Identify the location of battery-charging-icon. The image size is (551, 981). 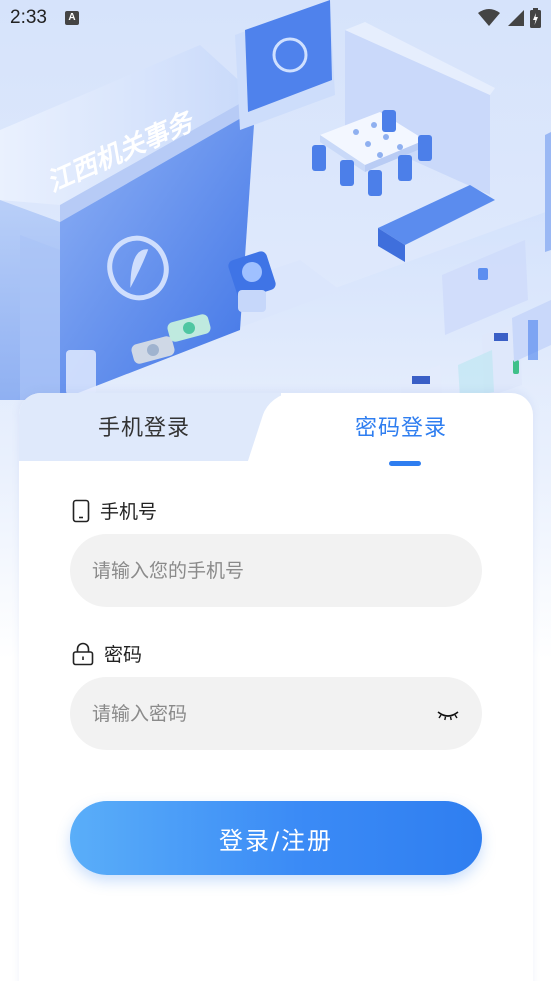
(535, 18).